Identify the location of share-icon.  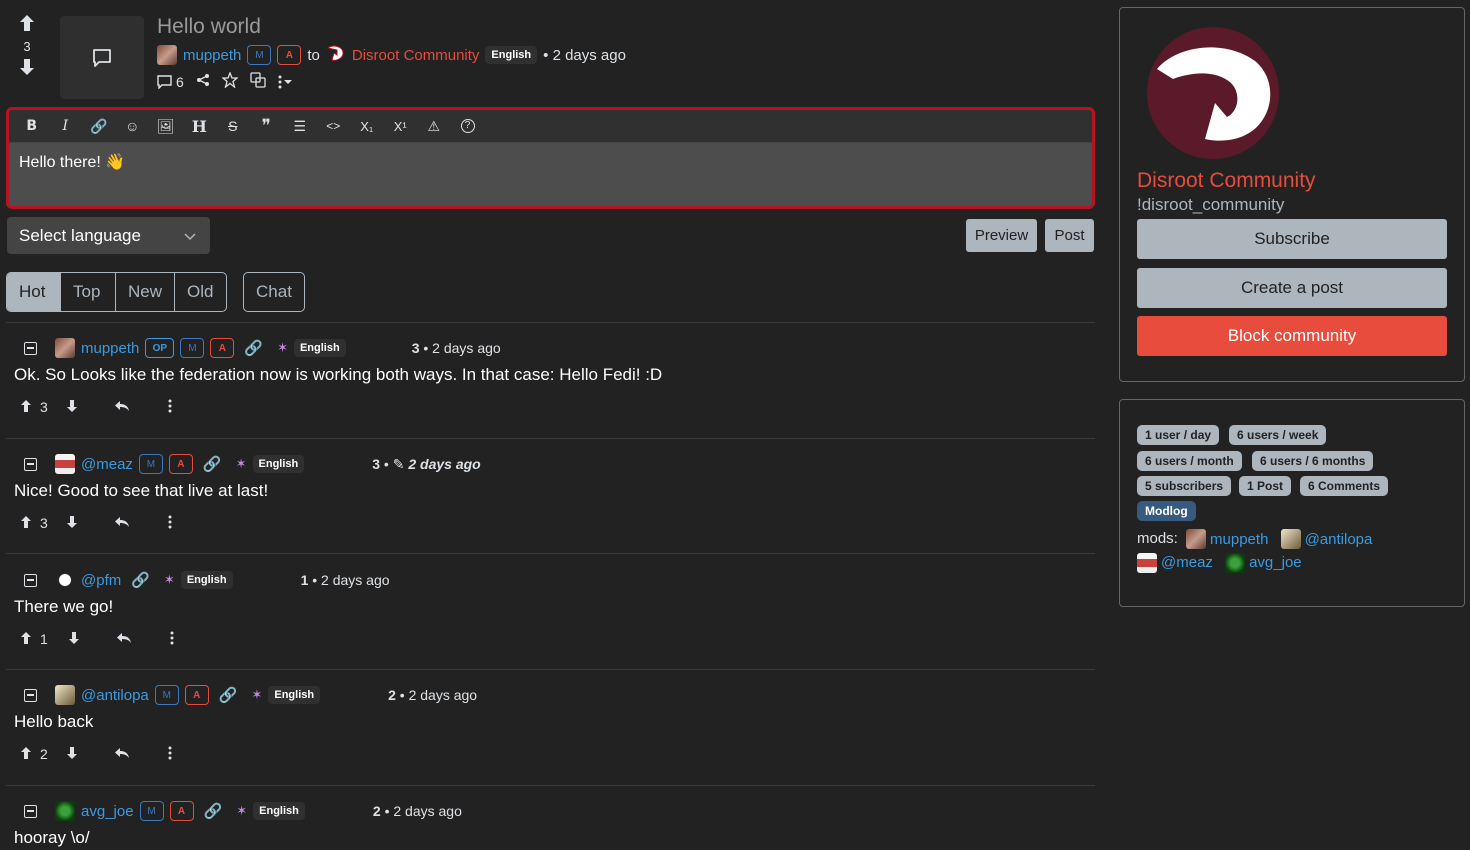
(203, 81).